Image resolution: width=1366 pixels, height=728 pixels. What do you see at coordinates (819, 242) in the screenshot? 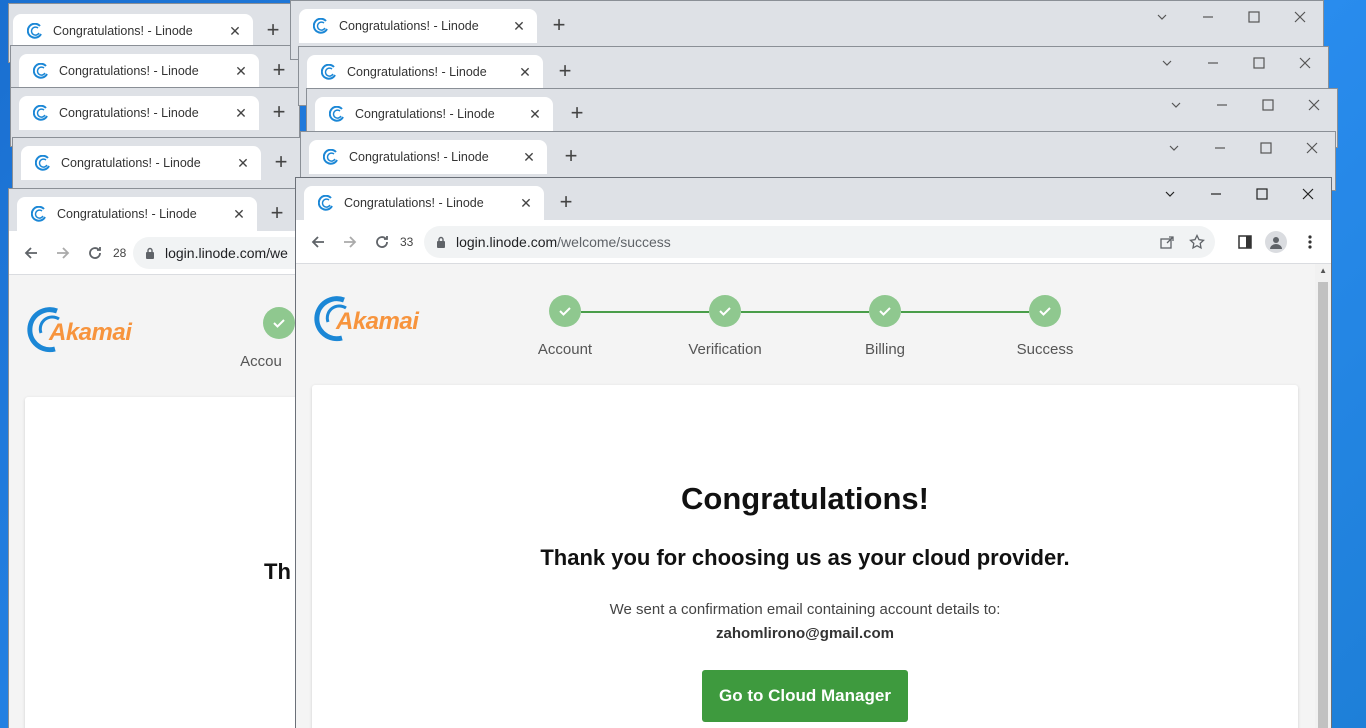
I see `address-bar: login.linode.com/welcome/success` at bounding box center [819, 242].